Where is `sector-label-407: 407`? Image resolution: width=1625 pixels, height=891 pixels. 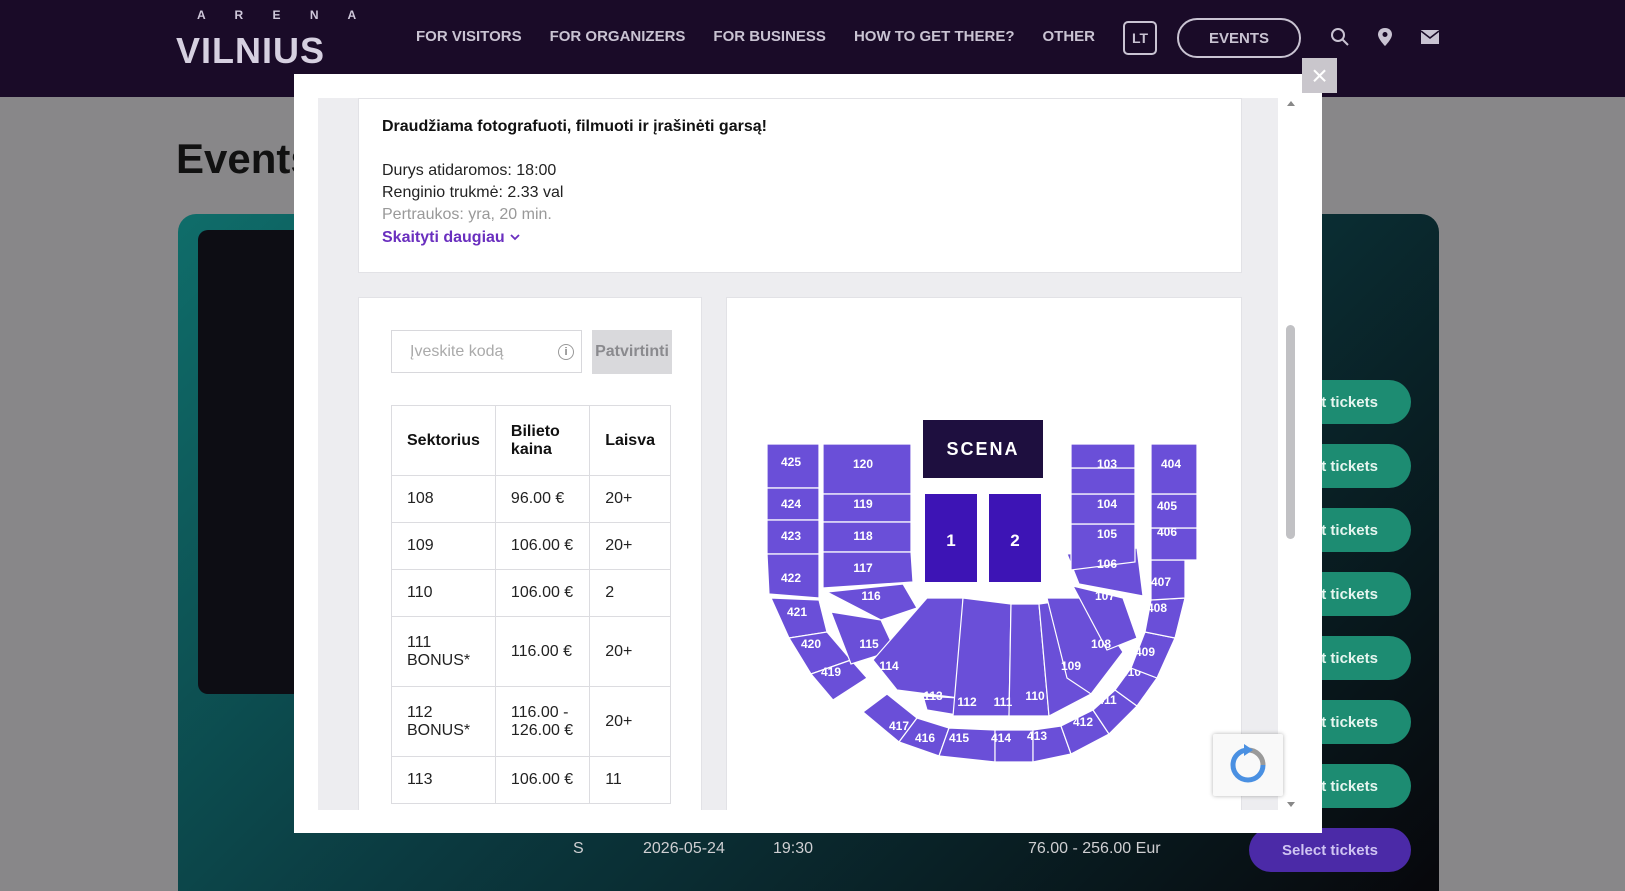 sector-label-407: 407 is located at coordinates (1161, 582).